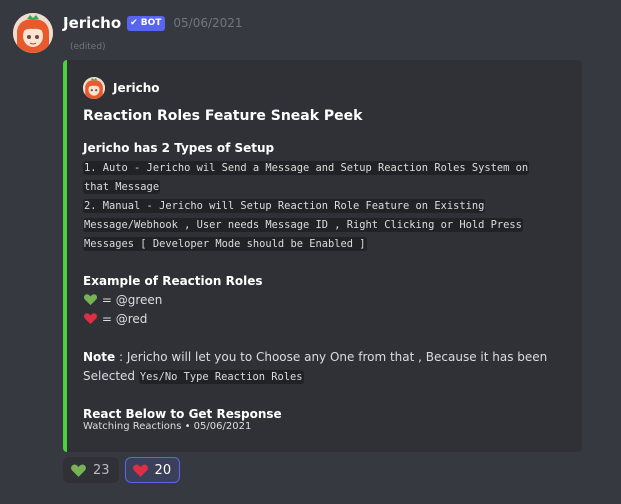 This screenshot has height=504, width=621. What do you see at coordinates (124, 319) in the screenshot?
I see `role-red-text: = @red` at bounding box center [124, 319].